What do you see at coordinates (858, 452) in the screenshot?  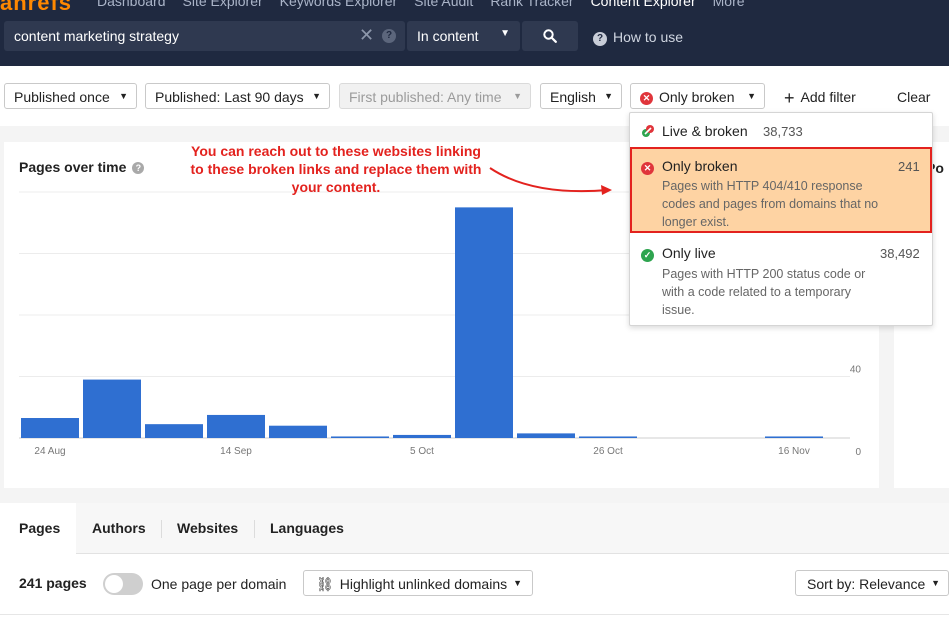 I see `y-tick-label: 0` at bounding box center [858, 452].